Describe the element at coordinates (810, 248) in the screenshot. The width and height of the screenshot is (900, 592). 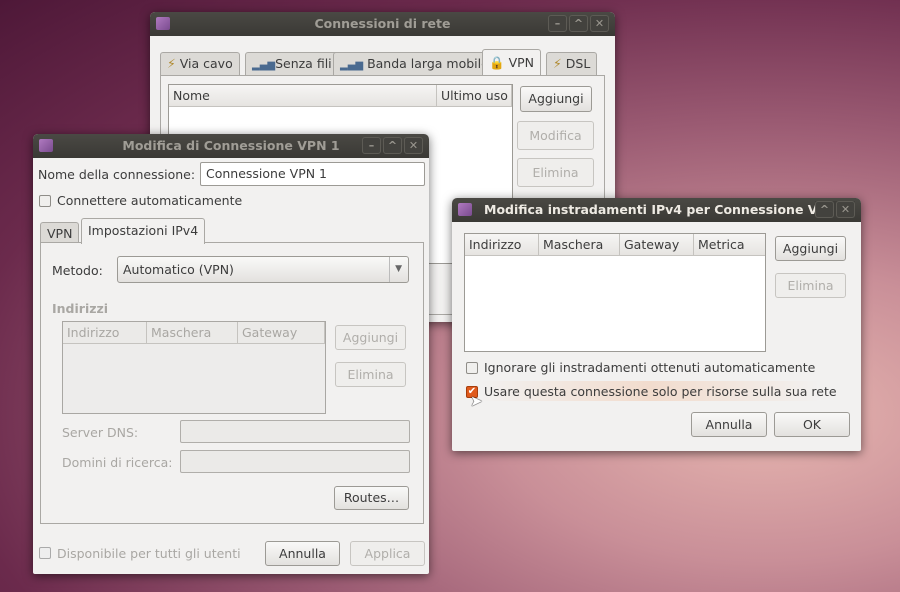
I see `add-route-button: Aggiungi` at that location.